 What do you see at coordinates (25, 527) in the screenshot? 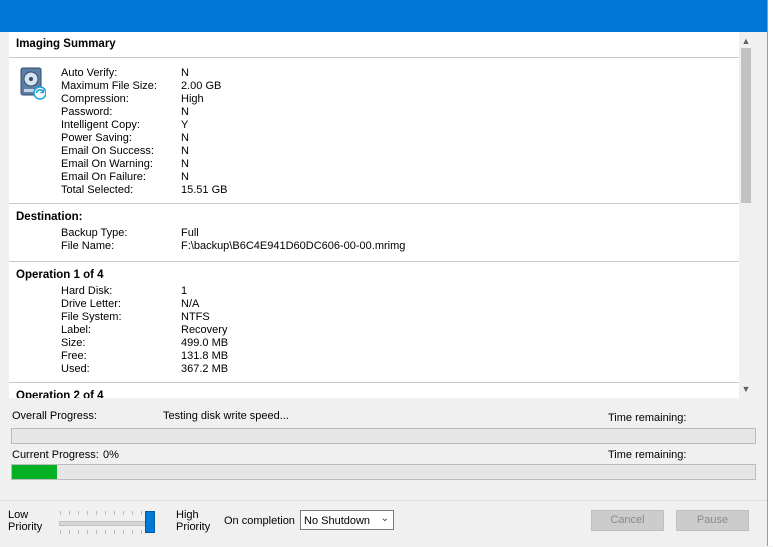
I see `low-priority-line: Priority` at bounding box center [25, 527].